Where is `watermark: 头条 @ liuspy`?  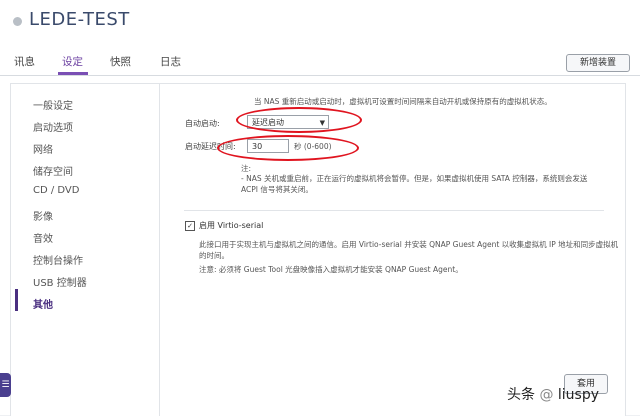 watermark: 头条 @ liuspy is located at coordinates (553, 394).